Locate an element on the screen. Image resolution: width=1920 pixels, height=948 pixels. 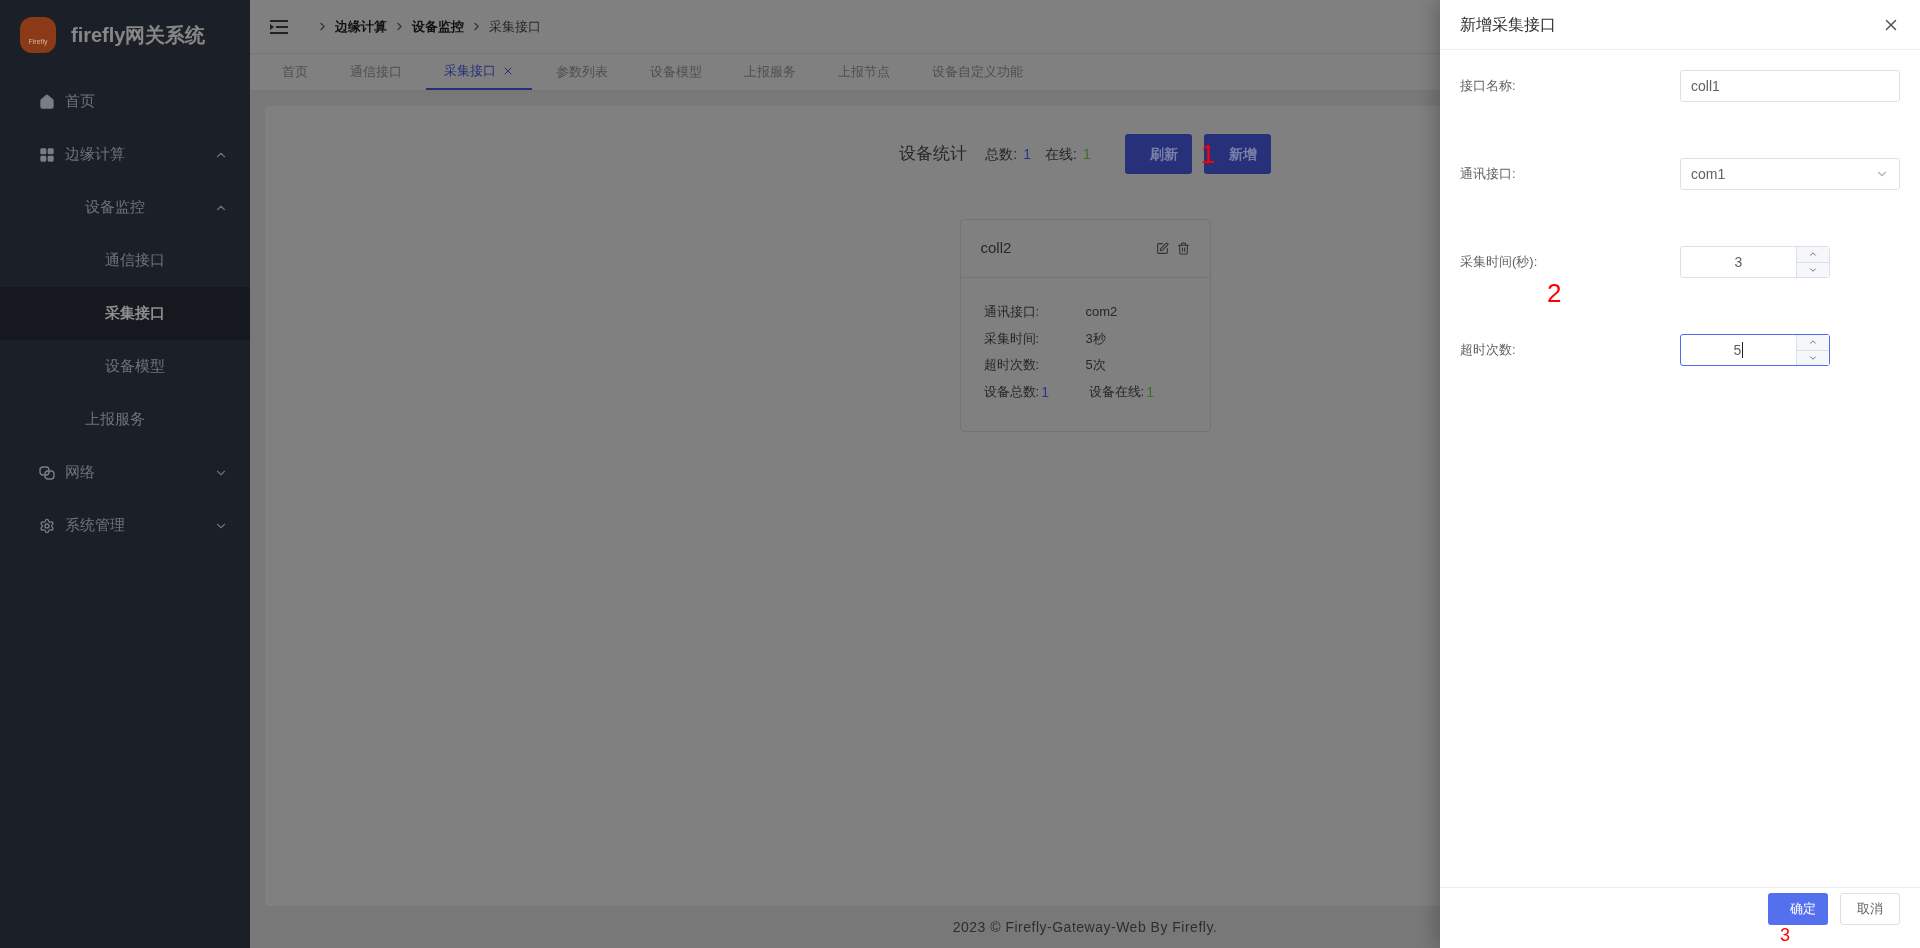
sidebar-item: 设备模型 is located at coordinates (125, 366).